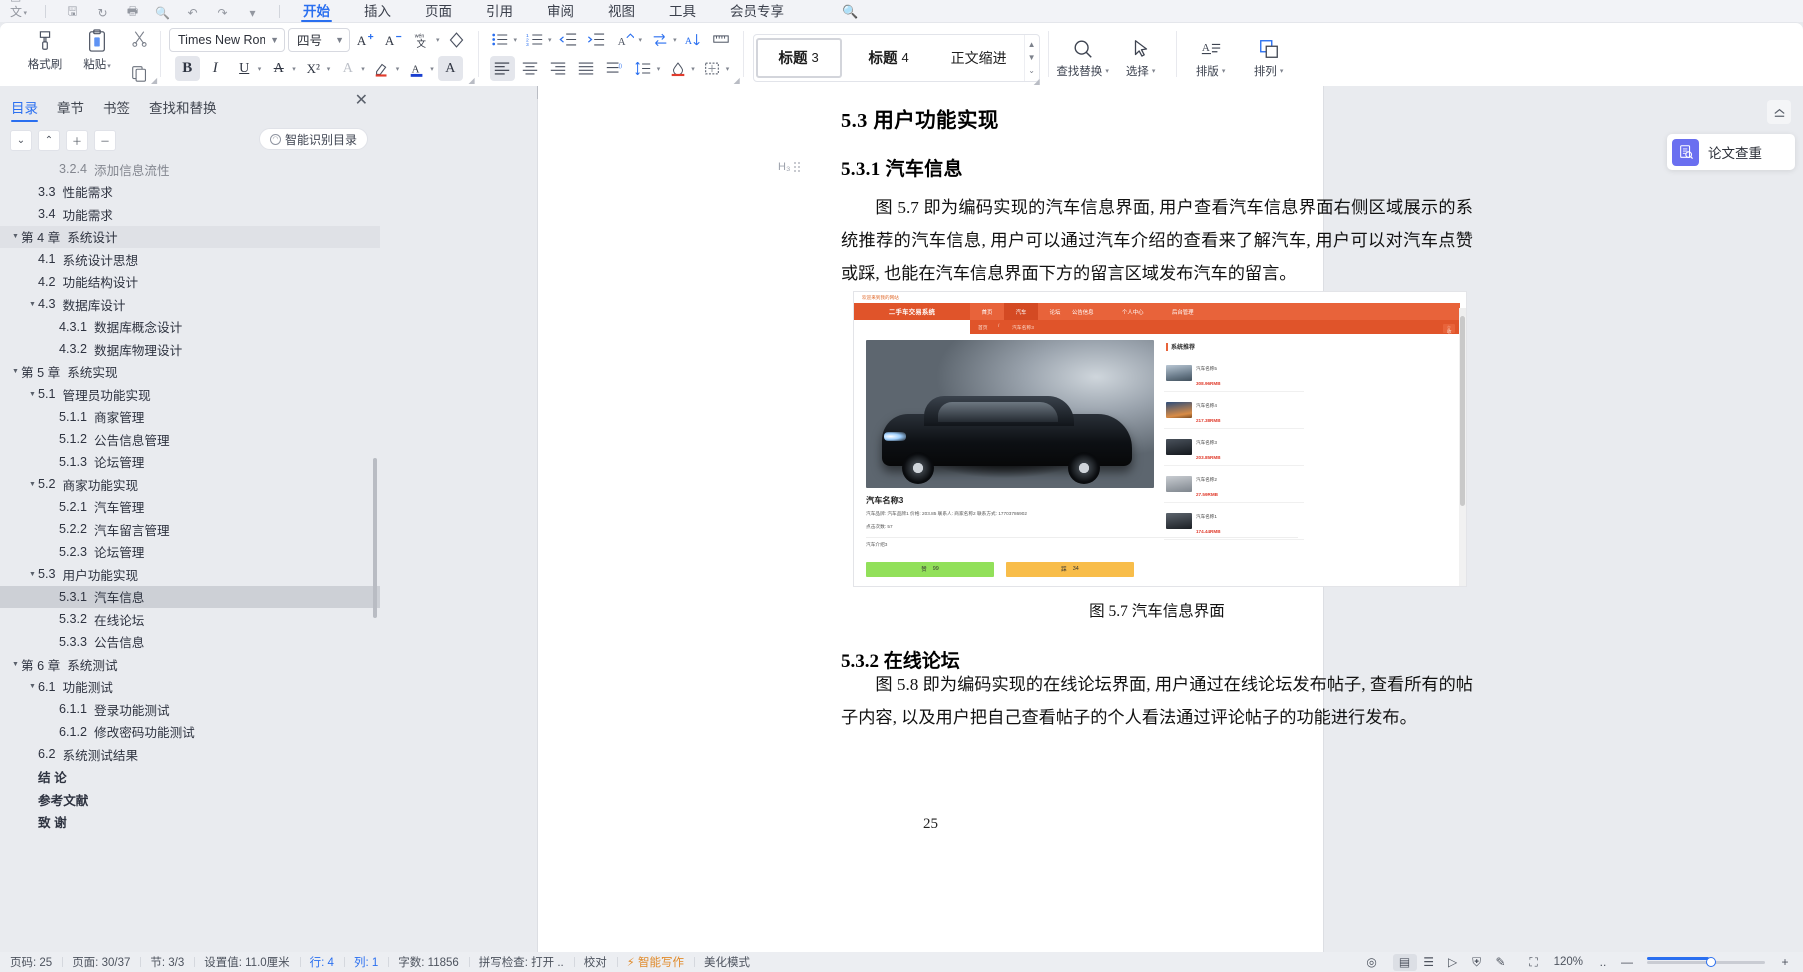  Describe the element at coordinates (321, 962) in the screenshot. I see `status-row: 行: 4` at that location.